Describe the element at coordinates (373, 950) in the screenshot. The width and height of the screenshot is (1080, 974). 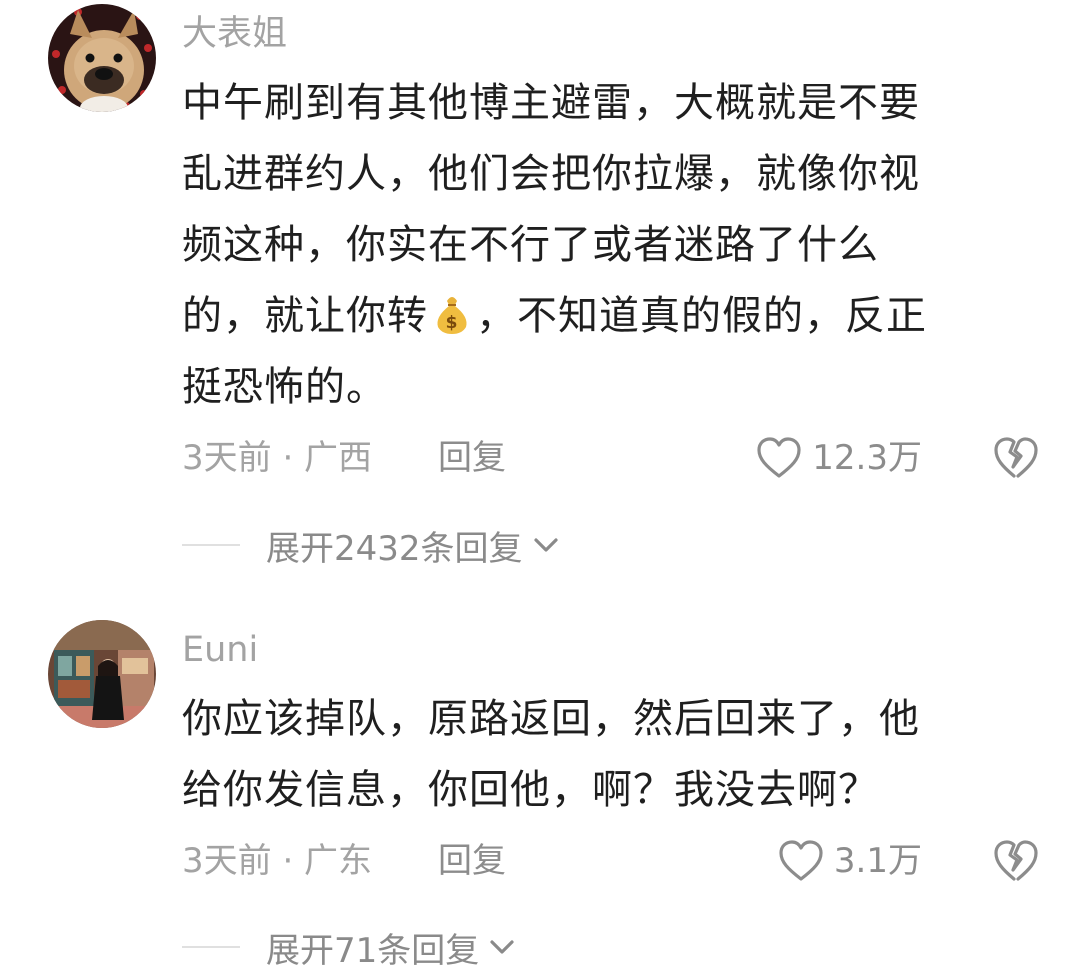
I see `expand-replies-label: 展开71条回复` at that location.